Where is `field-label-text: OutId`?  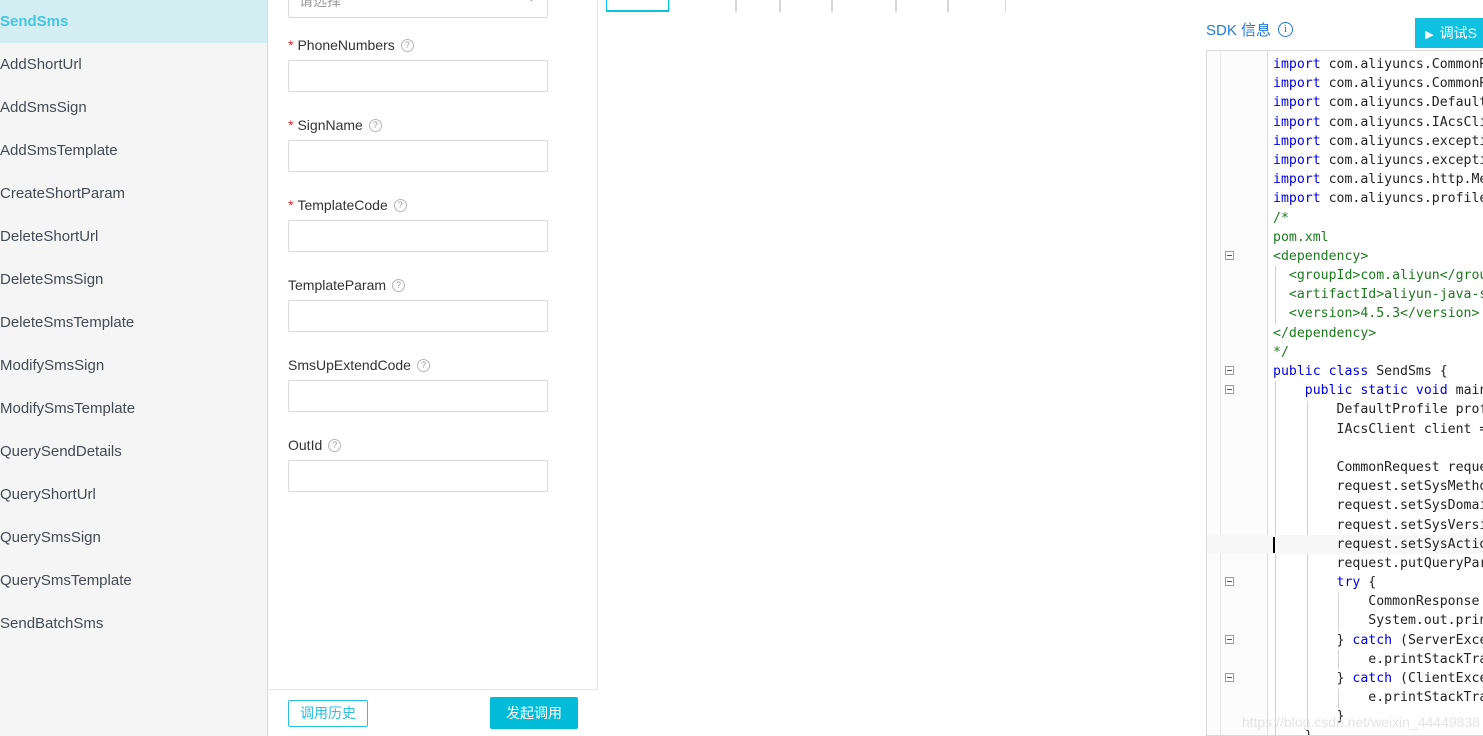 field-label-text: OutId is located at coordinates (305, 445).